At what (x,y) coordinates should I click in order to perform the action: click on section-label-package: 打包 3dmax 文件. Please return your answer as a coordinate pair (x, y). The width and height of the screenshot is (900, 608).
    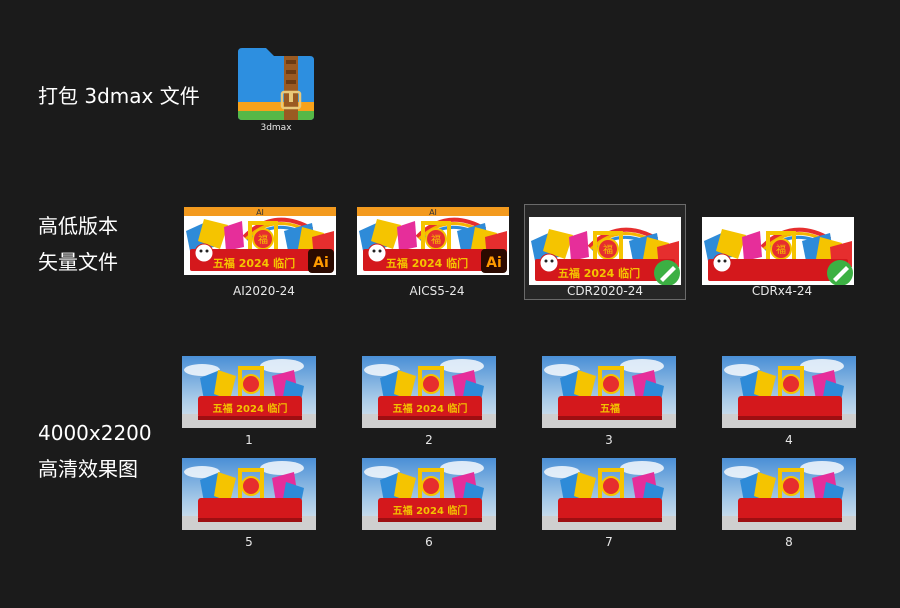
    Looking at the image, I should click on (119, 96).